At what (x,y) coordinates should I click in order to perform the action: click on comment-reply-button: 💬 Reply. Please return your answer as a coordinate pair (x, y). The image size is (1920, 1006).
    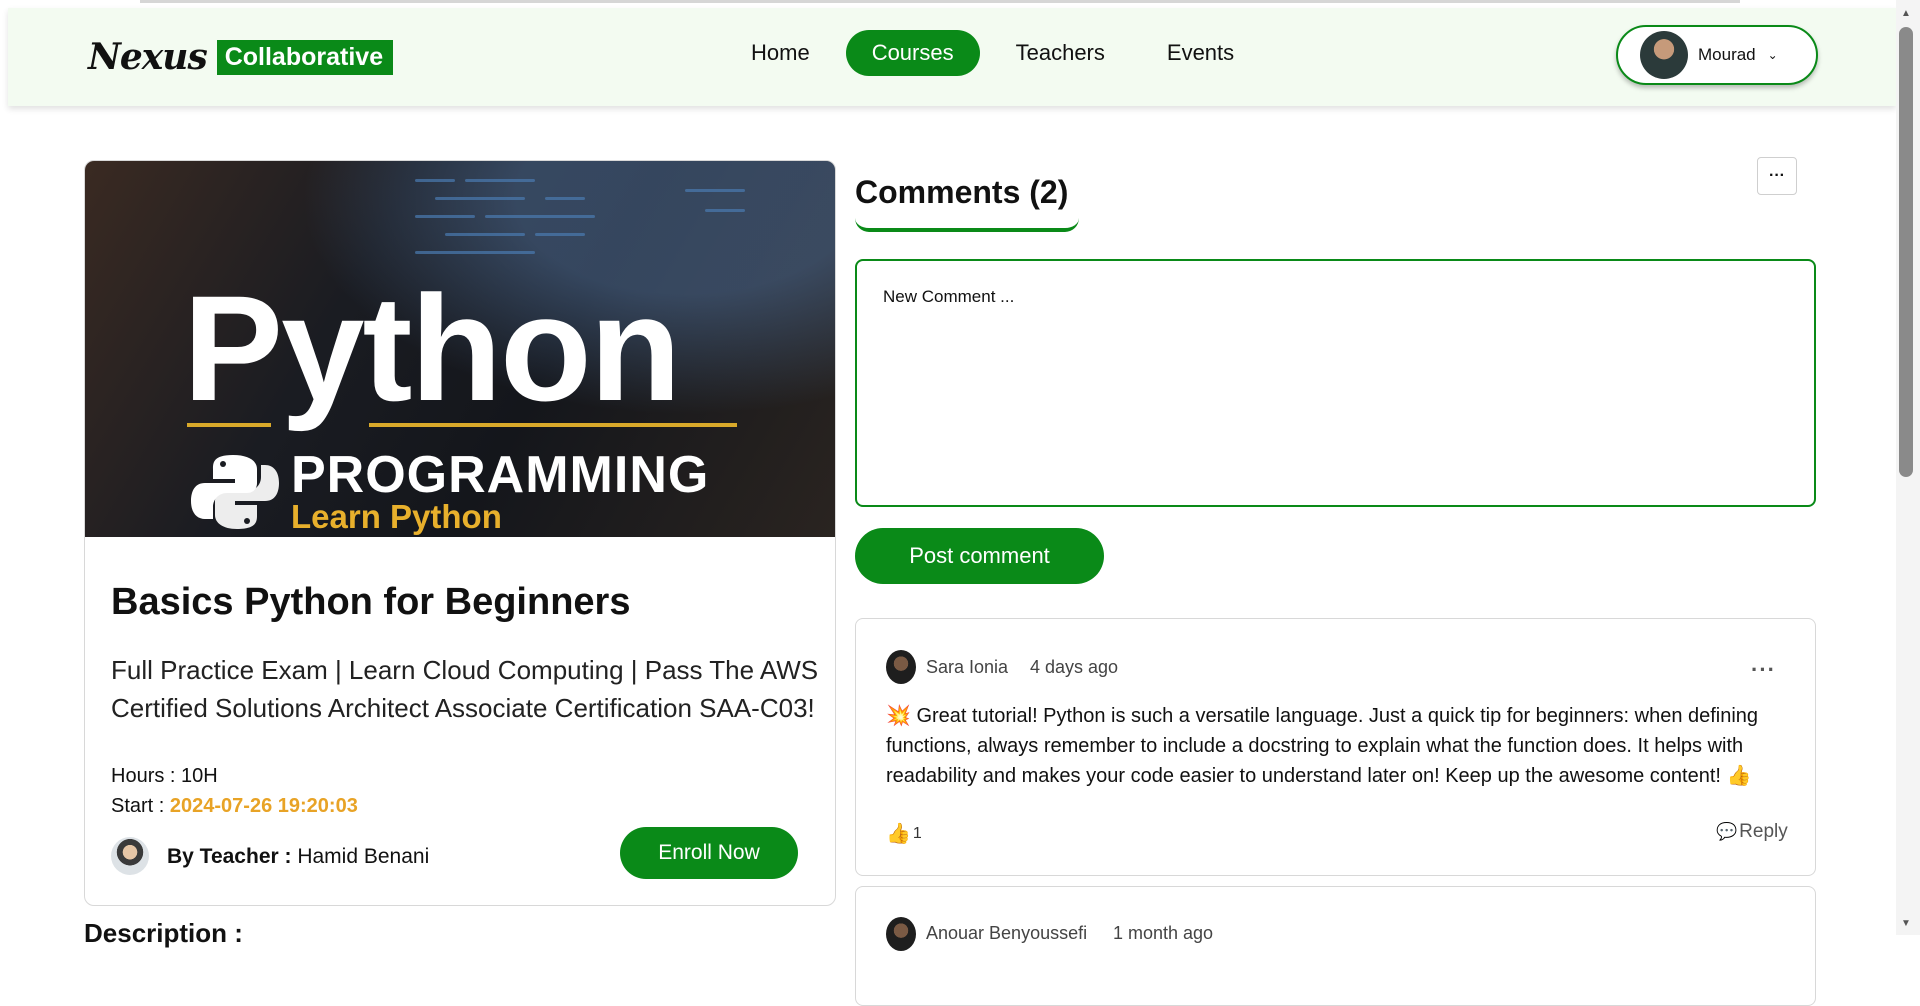
    Looking at the image, I should click on (1752, 832).